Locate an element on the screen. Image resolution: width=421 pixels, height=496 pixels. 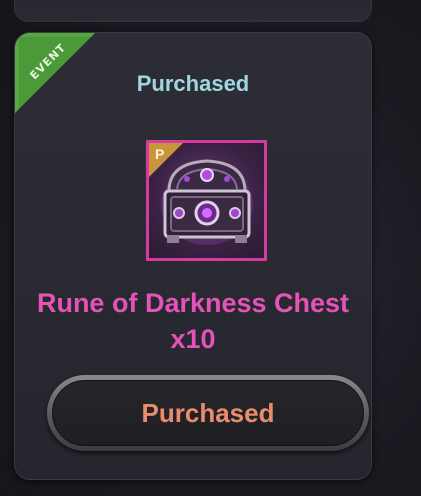
previous-shop-card is located at coordinates (193, 11).